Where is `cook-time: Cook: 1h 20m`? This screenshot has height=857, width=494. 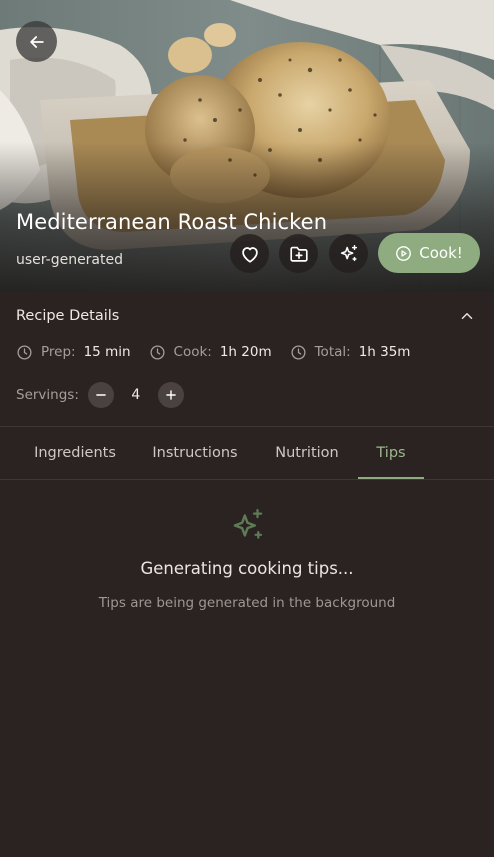
cook-time: Cook: 1h 20m is located at coordinates (210, 352).